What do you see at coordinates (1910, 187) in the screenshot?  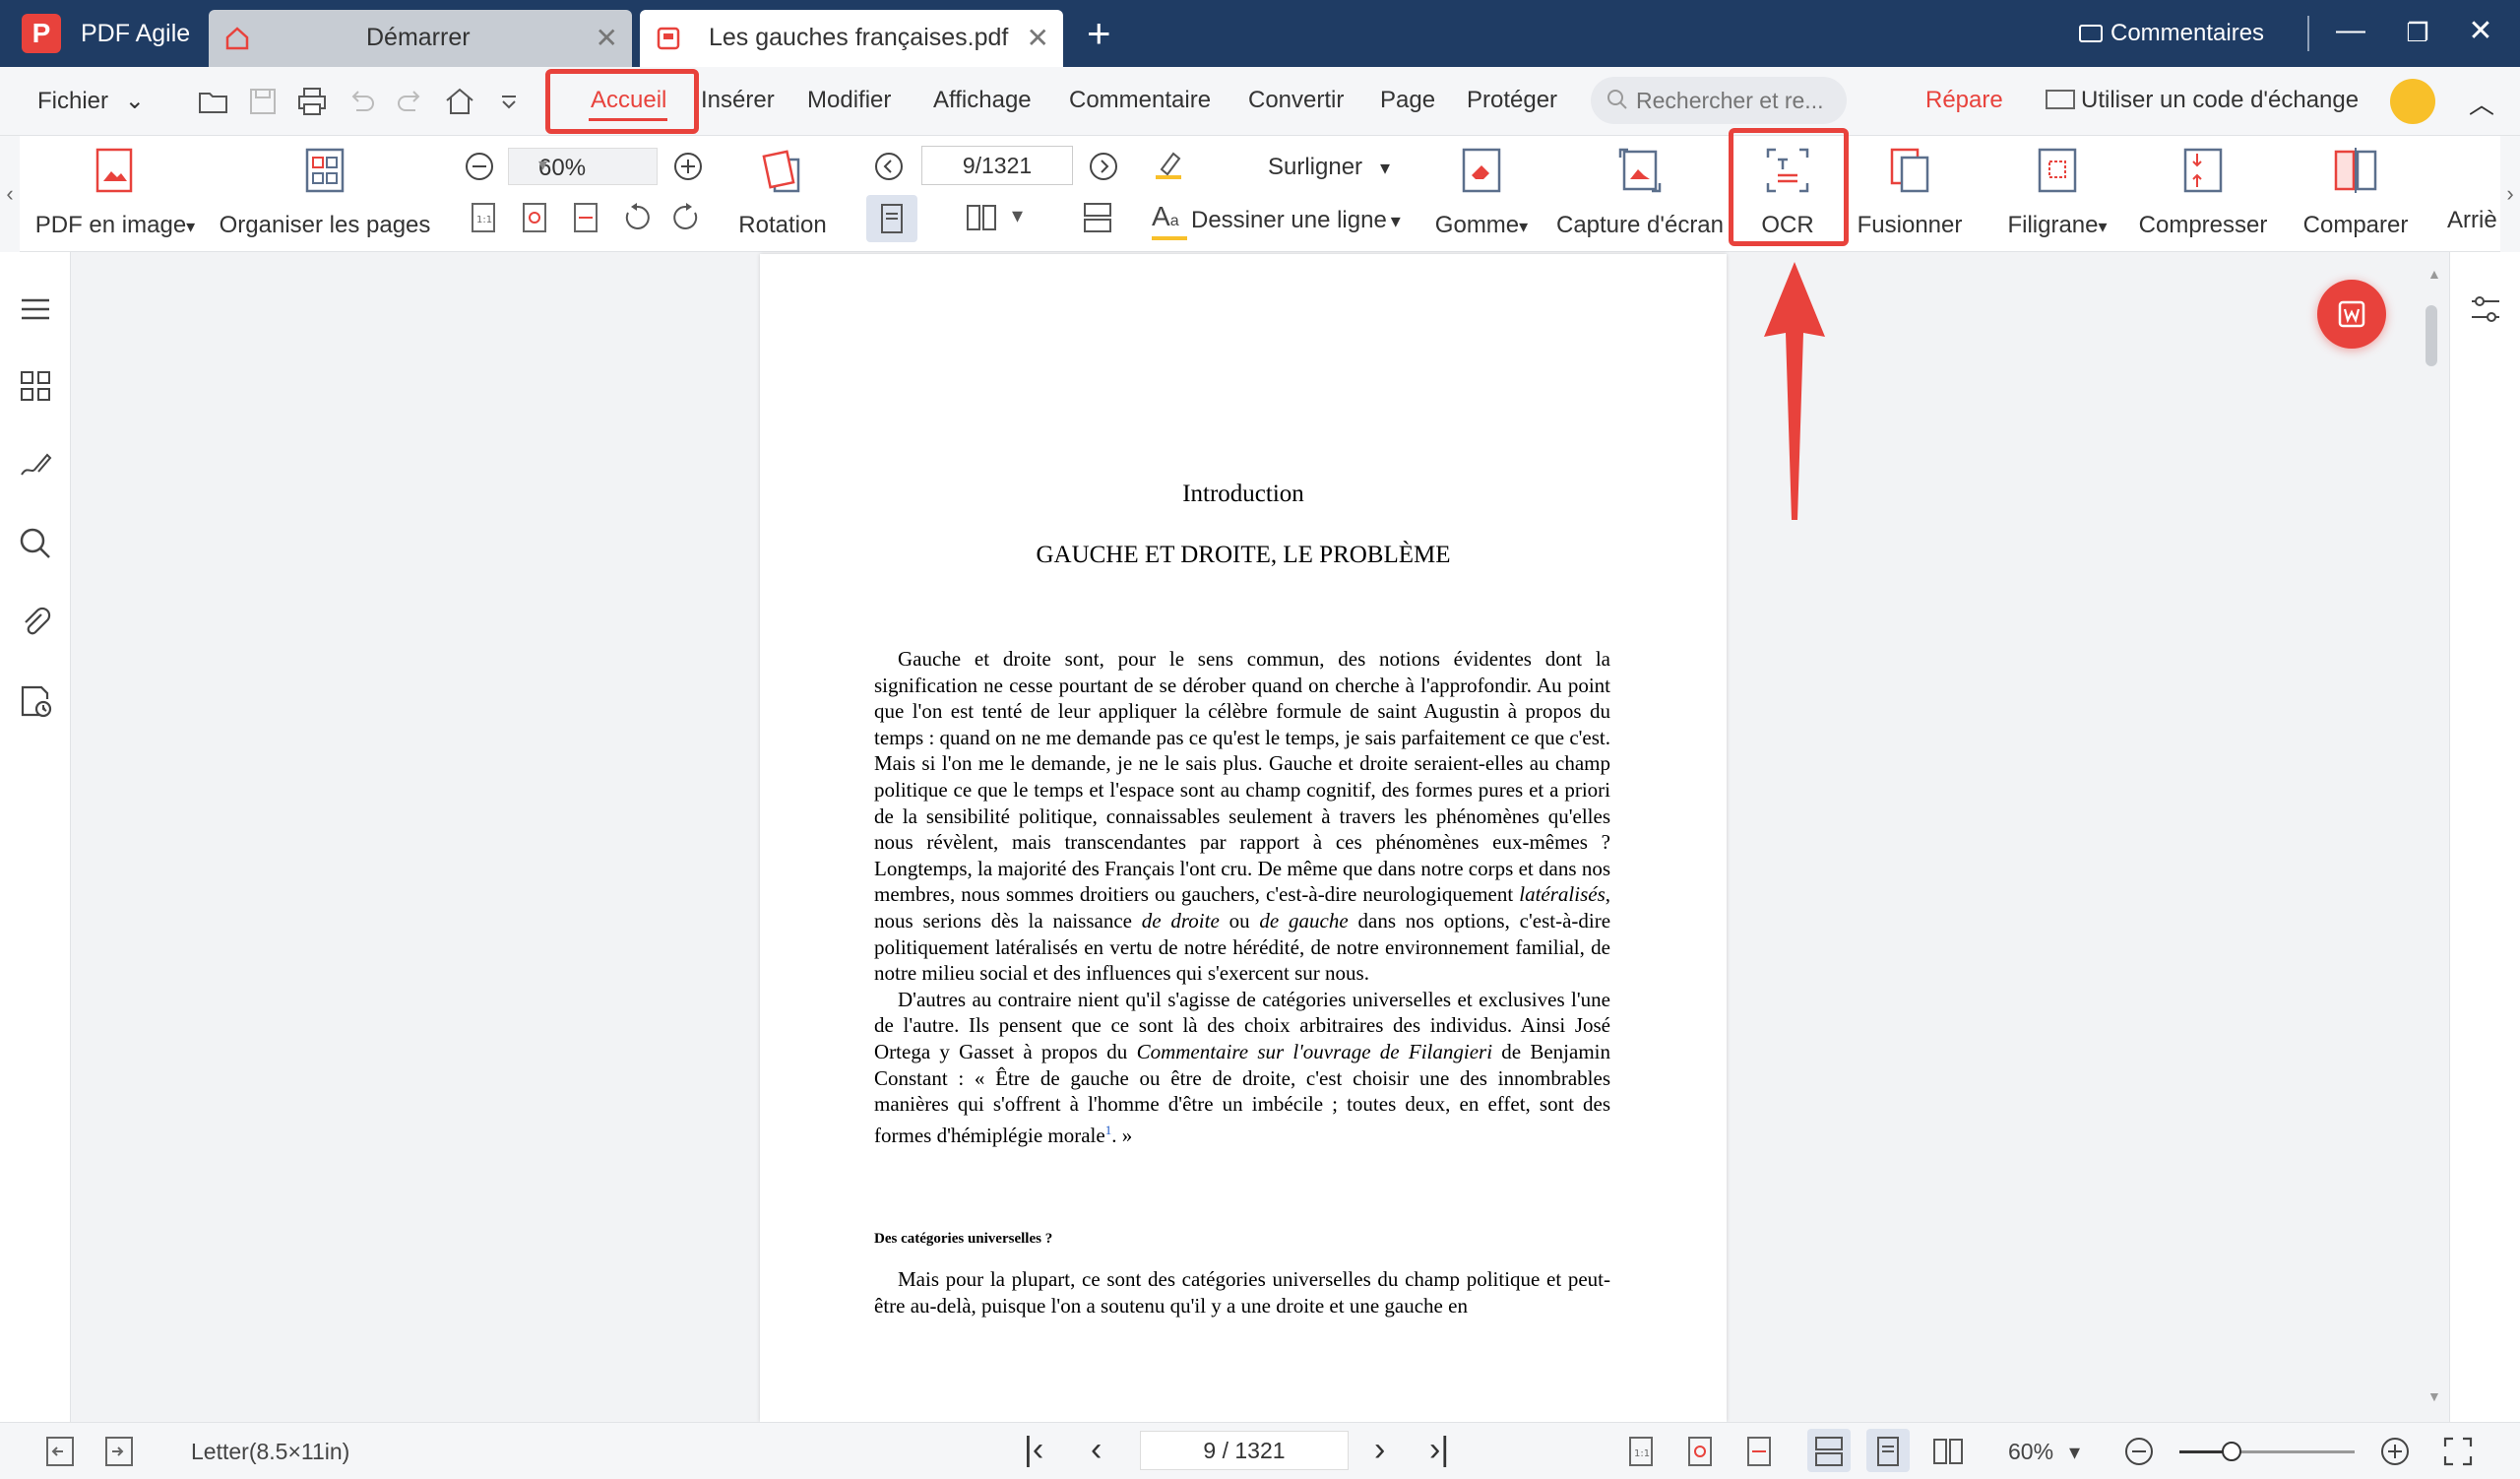 I see `merge-button: Fusionner` at bounding box center [1910, 187].